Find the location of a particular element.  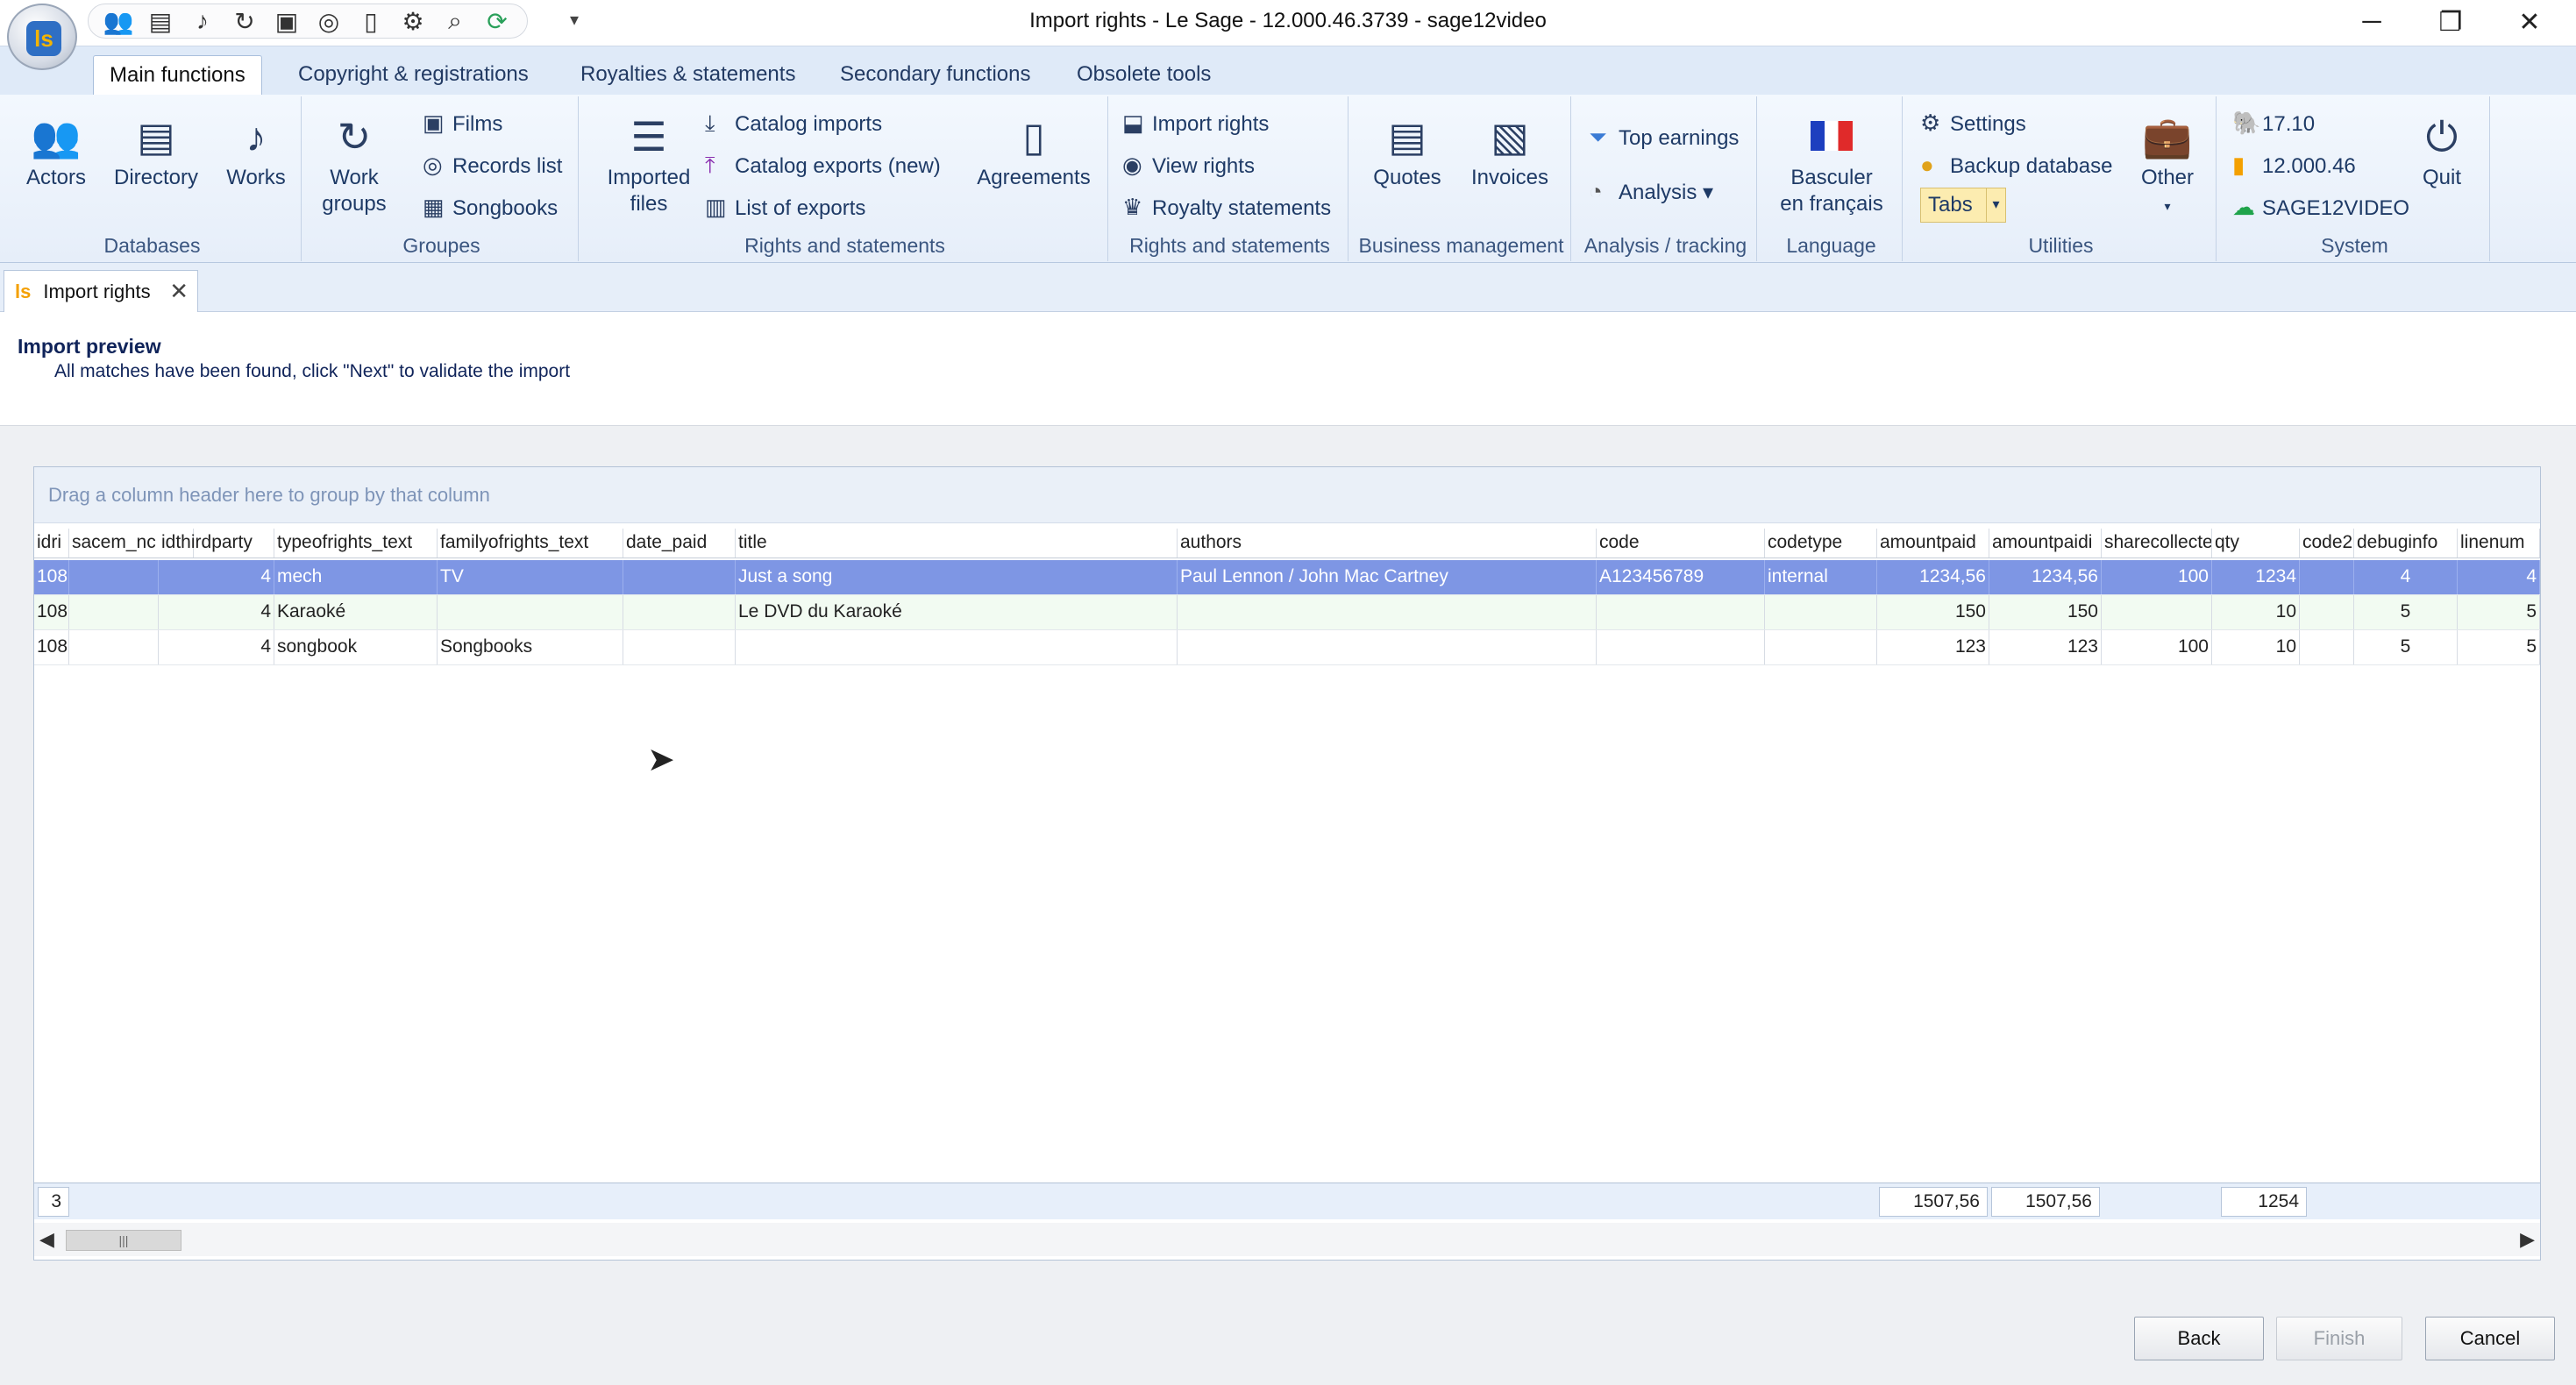

tab-royalties-statements: Royalties & statements is located at coordinates (688, 75).